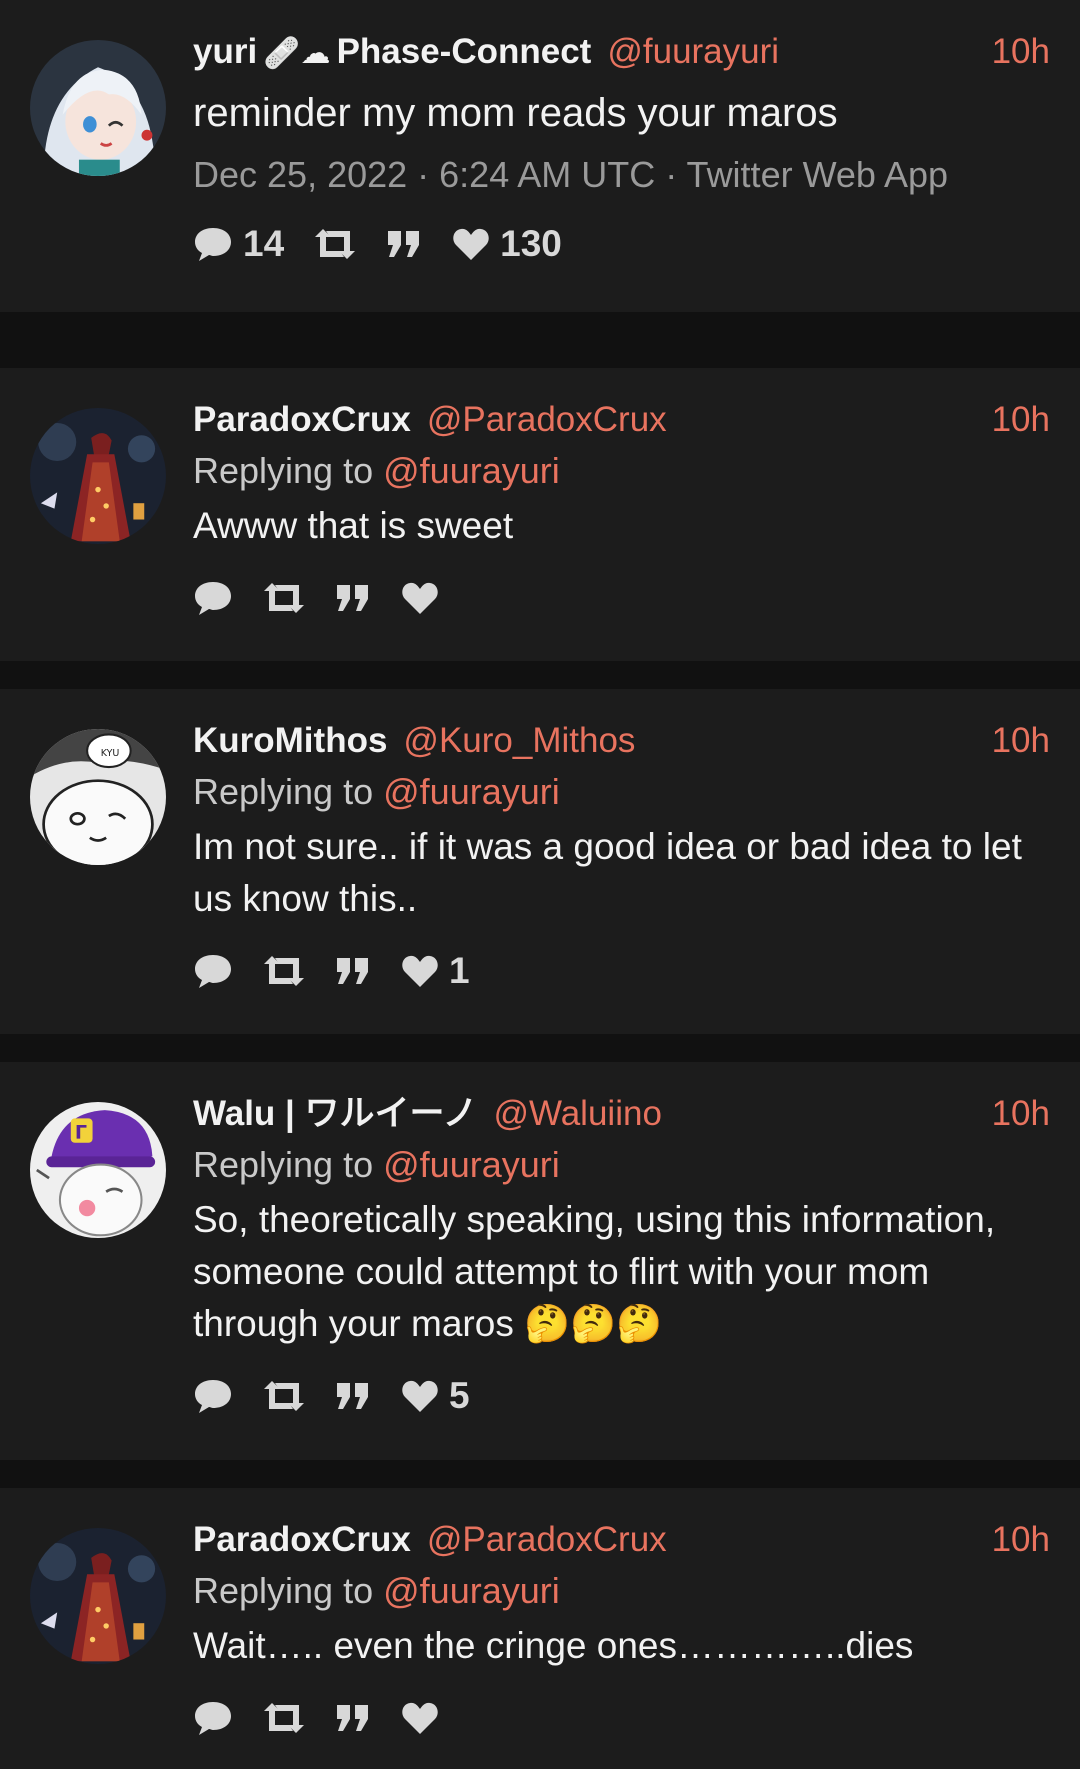 The image size is (1080, 1769). What do you see at coordinates (264, 243) in the screenshot?
I see `reply-count: 14` at bounding box center [264, 243].